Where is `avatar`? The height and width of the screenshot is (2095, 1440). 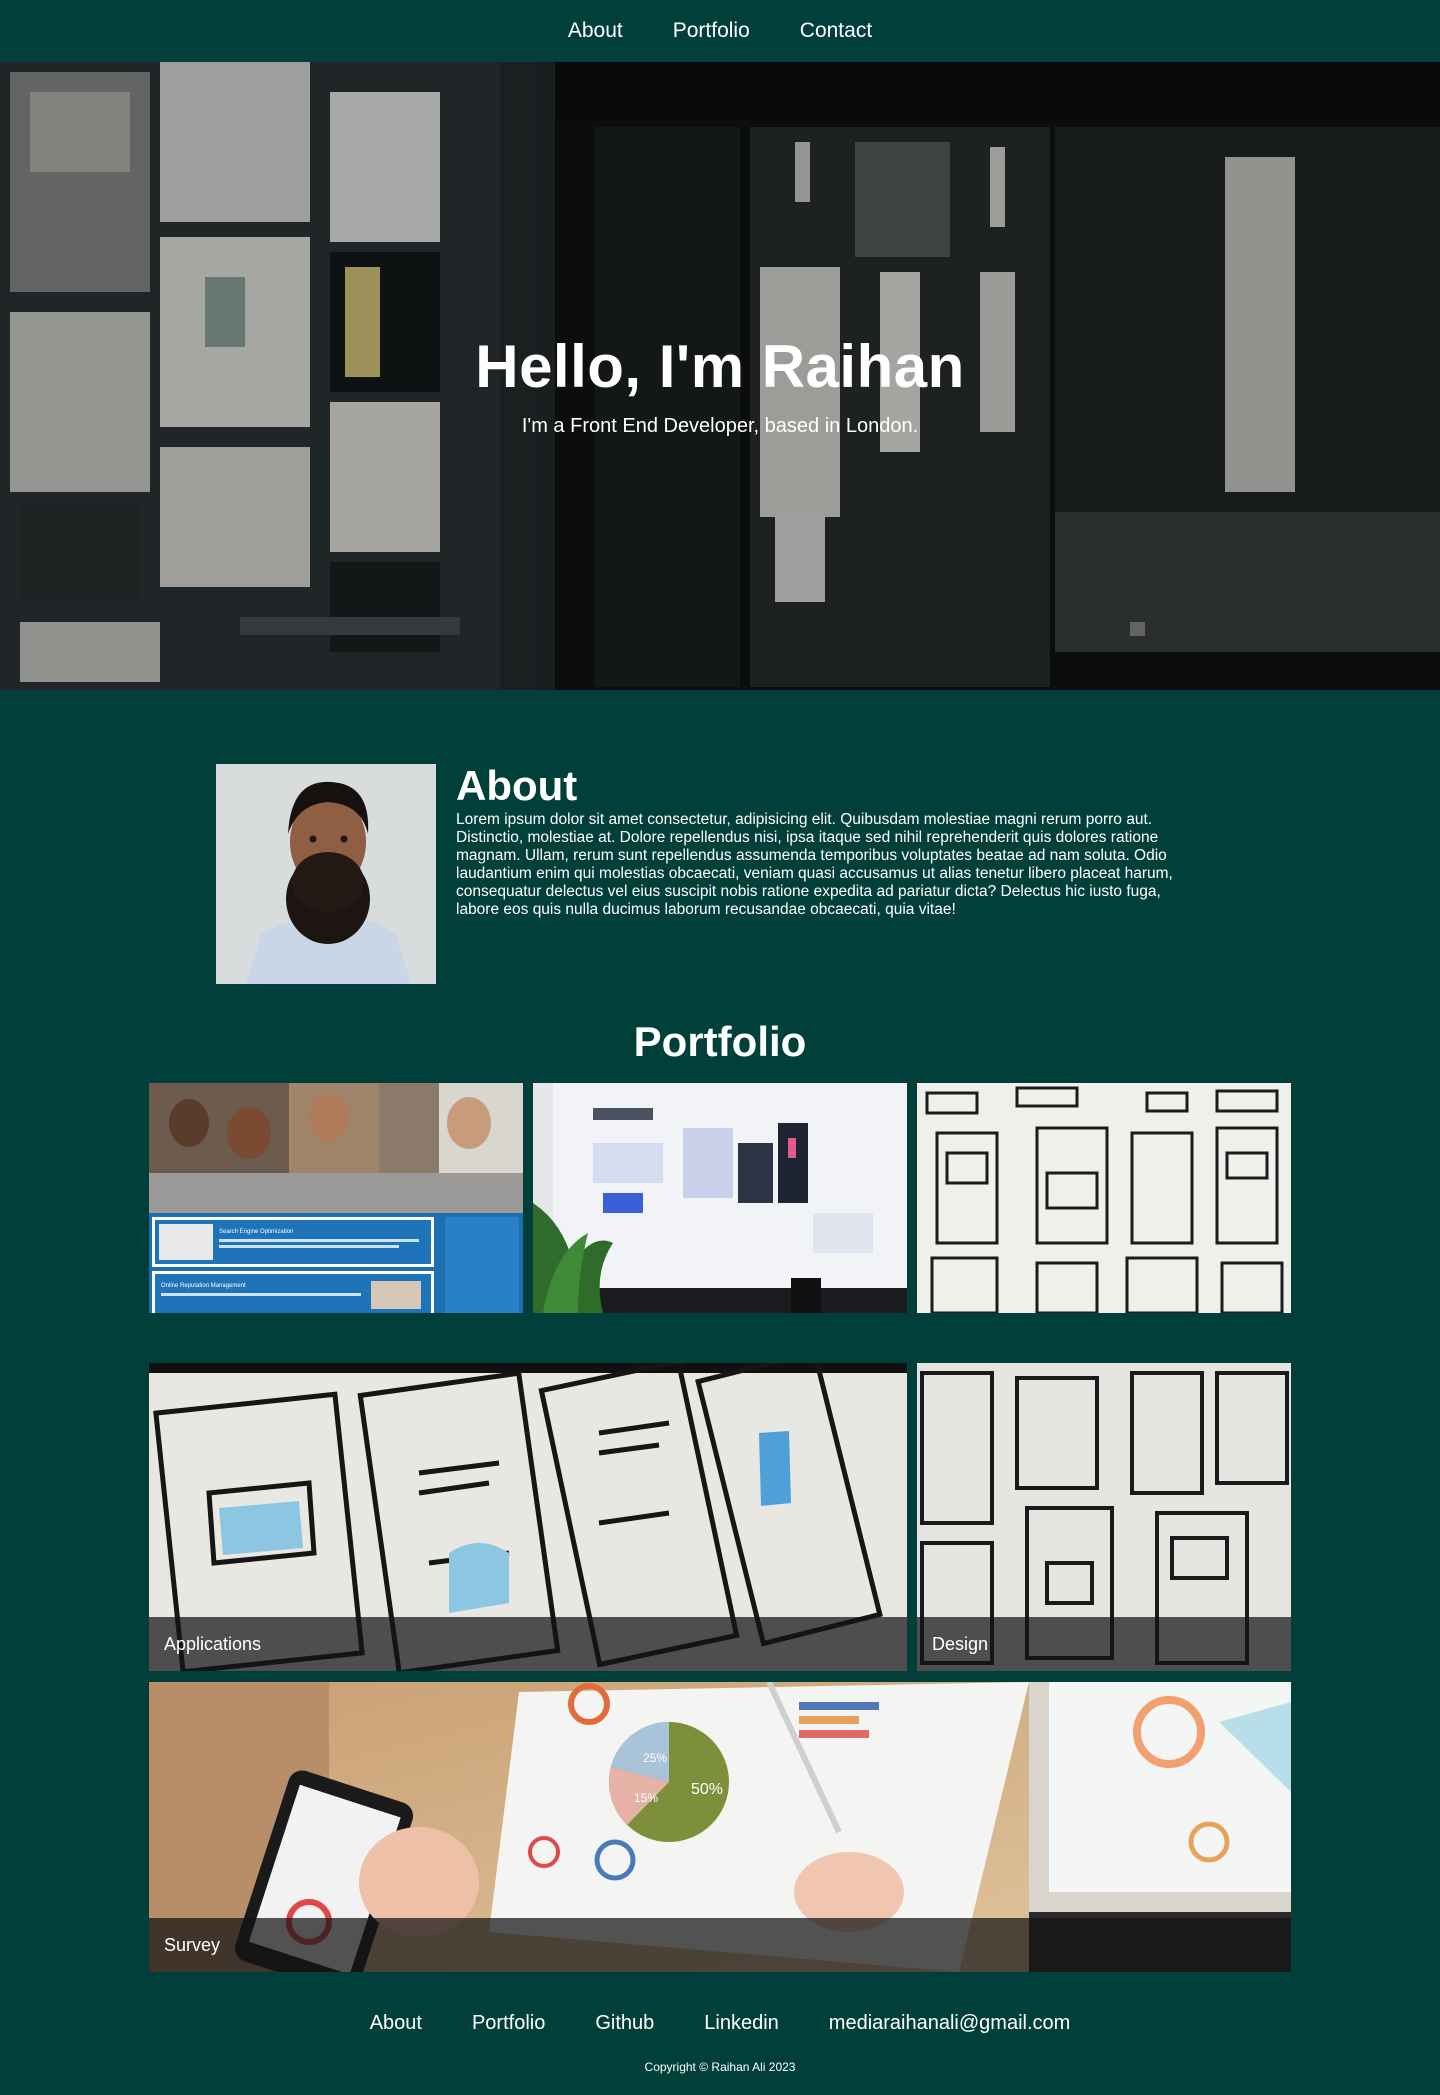 avatar is located at coordinates (326, 874).